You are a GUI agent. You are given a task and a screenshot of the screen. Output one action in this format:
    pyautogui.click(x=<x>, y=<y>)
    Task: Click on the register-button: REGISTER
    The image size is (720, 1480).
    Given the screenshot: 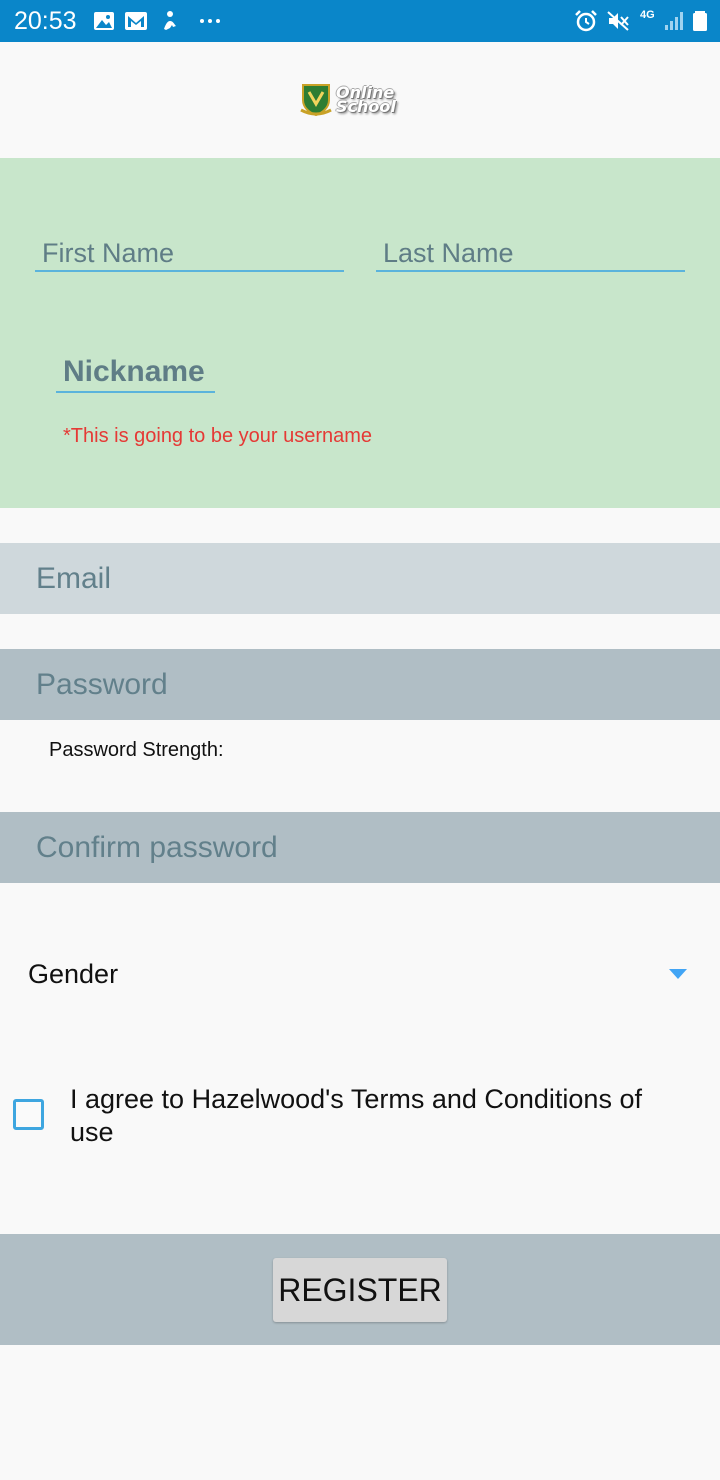 What is the action you would take?
    pyautogui.click(x=360, y=1290)
    